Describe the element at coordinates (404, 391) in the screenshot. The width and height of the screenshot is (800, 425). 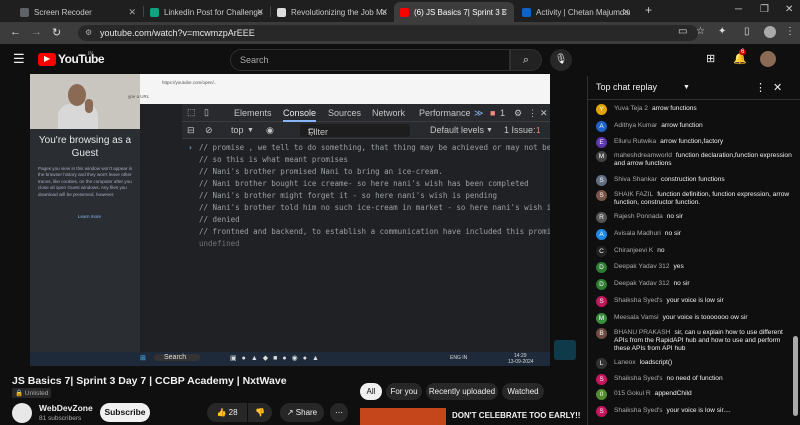
I see `chip-for-you: For you` at that location.